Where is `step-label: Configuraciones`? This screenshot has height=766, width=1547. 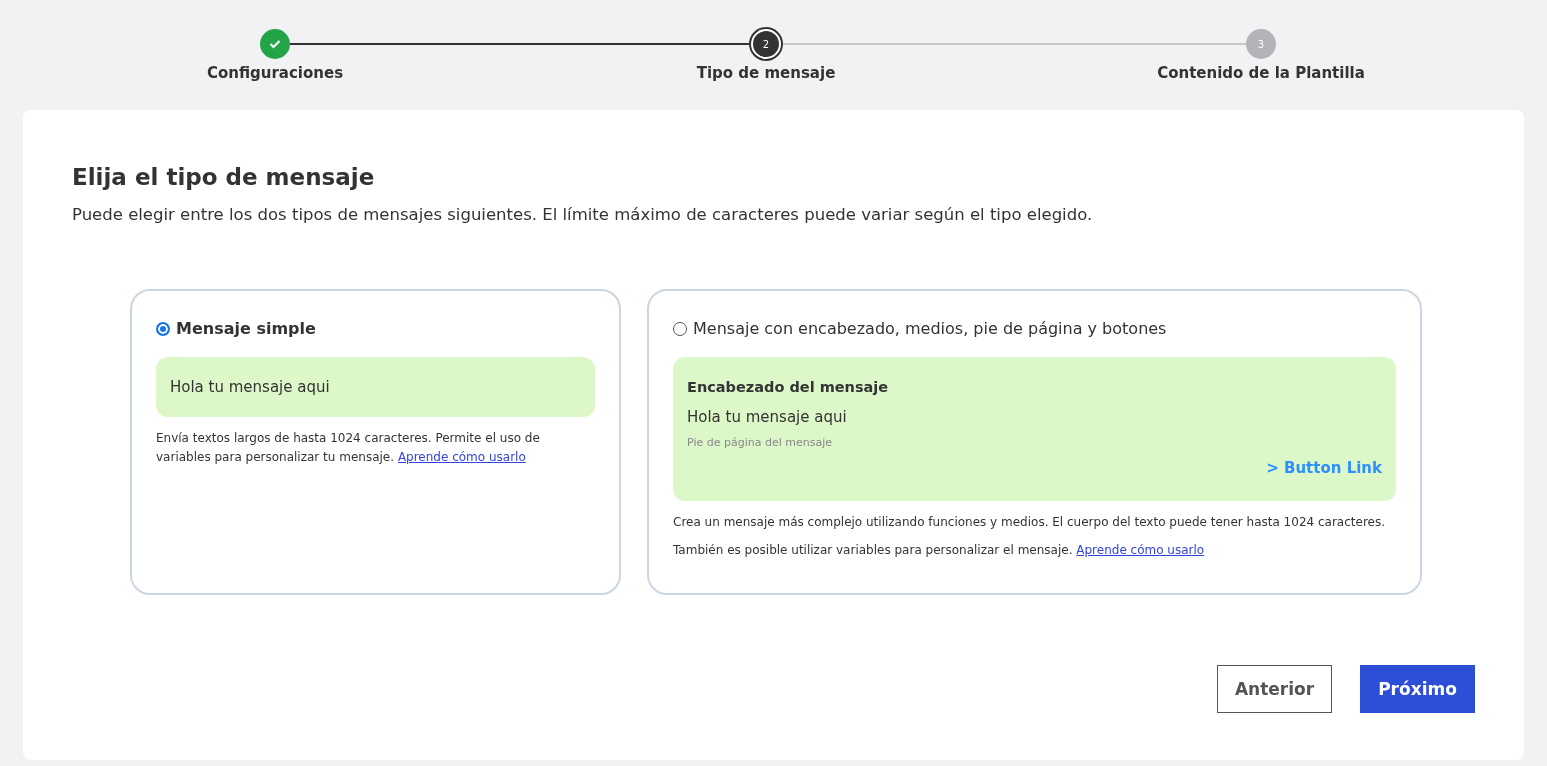
step-label: Configuraciones is located at coordinates (275, 73).